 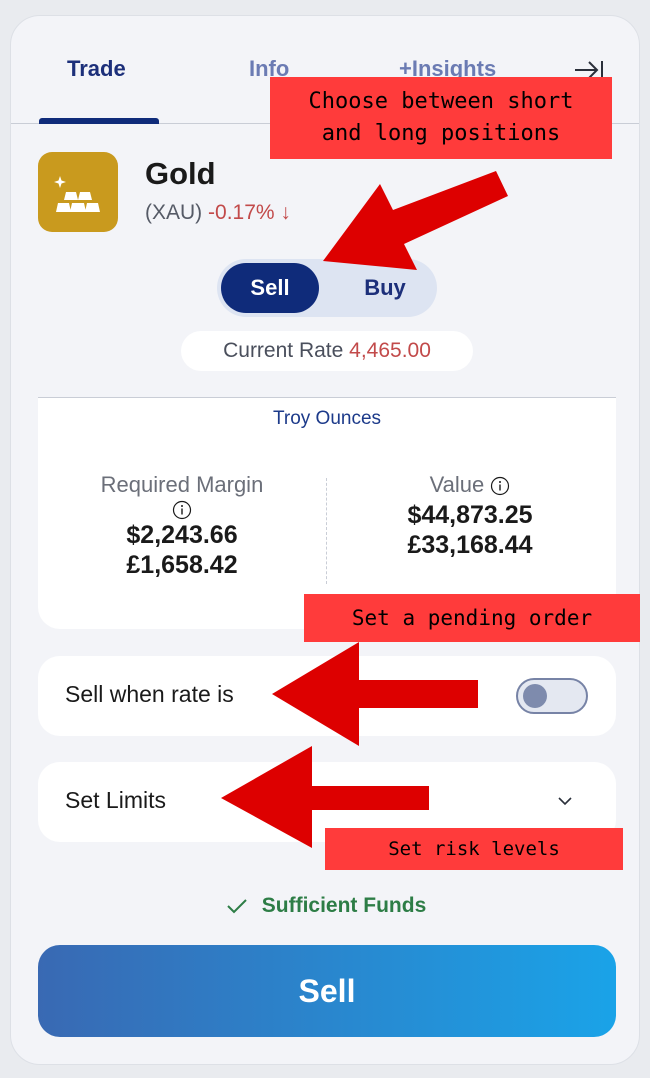 I want to click on value-gbp: £33,168.44, so click(x=470, y=545).